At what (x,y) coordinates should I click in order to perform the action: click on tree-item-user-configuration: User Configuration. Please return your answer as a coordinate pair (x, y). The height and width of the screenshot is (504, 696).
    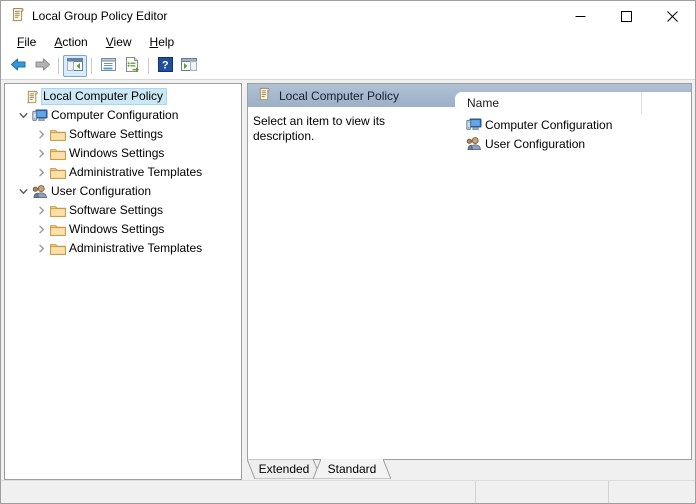
    Looking at the image, I should click on (123, 191).